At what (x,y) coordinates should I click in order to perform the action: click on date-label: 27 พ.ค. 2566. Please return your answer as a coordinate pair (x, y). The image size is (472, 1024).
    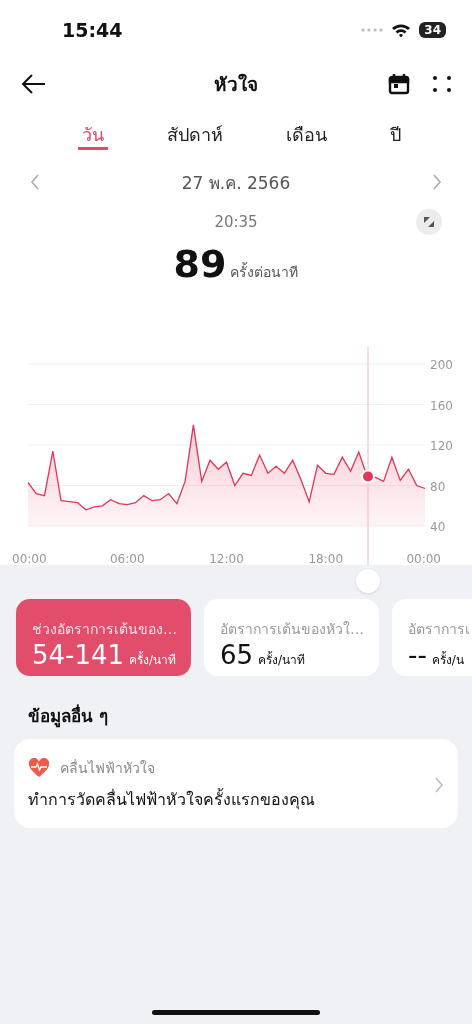
    Looking at the image, I should click on (236, 183).